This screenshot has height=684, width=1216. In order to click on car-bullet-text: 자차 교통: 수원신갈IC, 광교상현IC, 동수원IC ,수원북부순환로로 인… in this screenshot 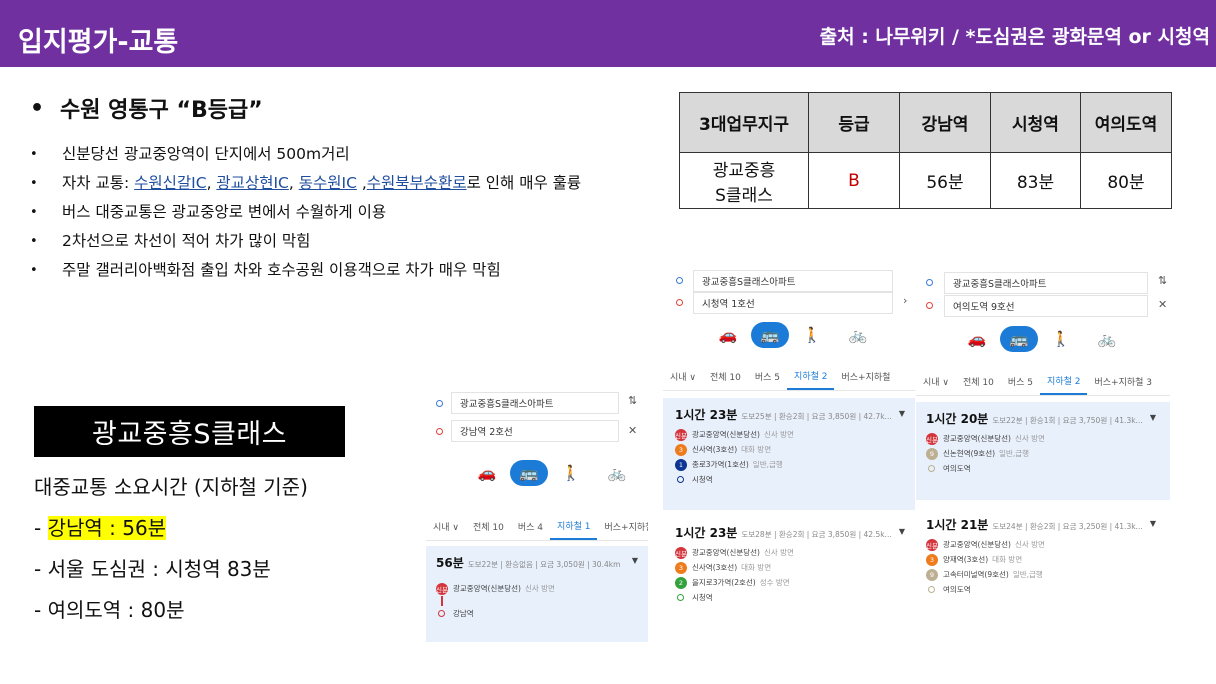, I will do `click(356, 183)`.